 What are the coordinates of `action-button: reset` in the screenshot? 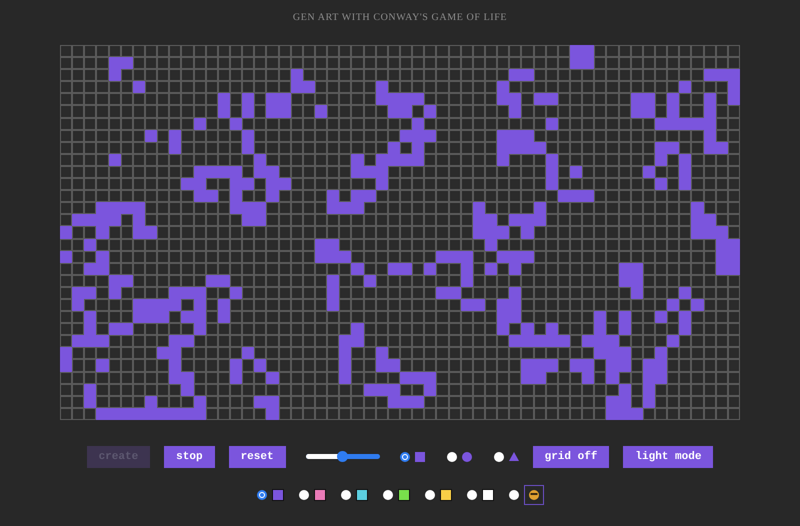 It's located at (257, 457).